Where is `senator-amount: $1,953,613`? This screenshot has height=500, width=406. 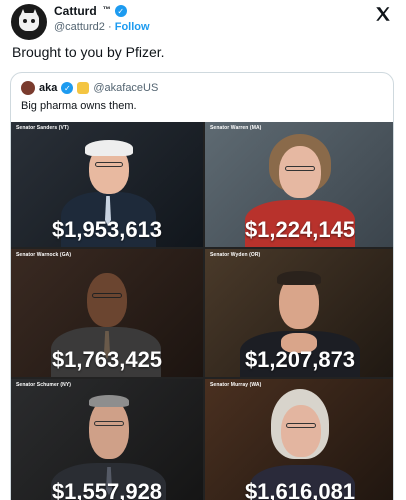 senator-amount: $1,953,613 is located at coordinates (107, 229).